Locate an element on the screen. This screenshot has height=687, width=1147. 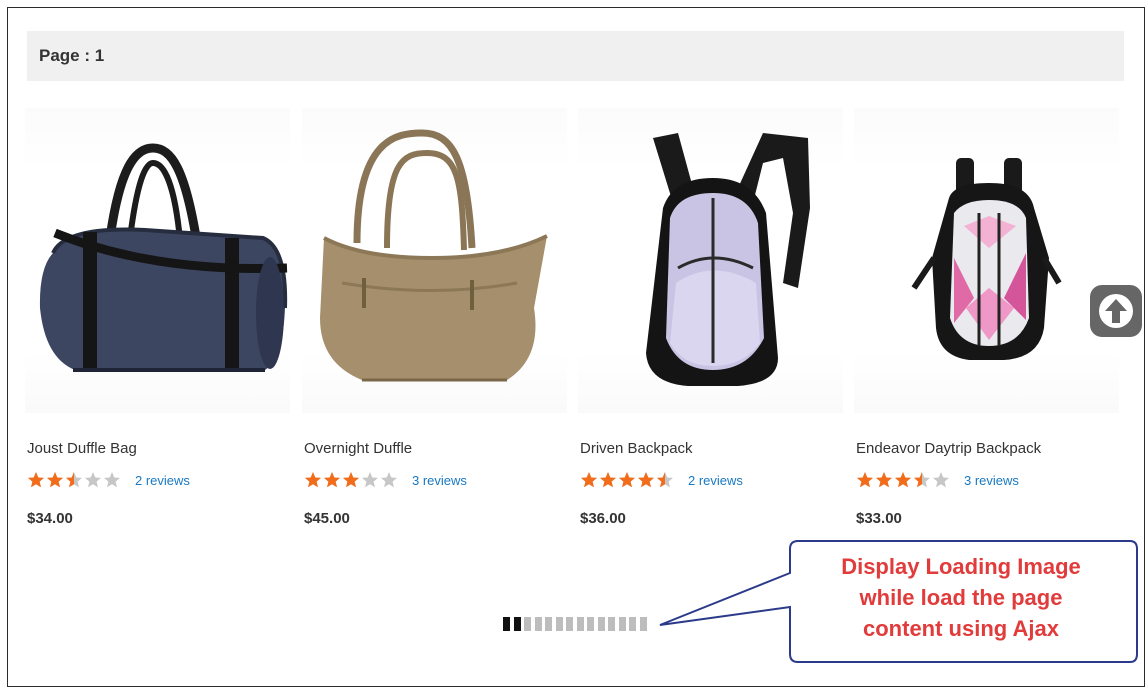
ajax-loading-indicator is located at coordinates (578, 624).